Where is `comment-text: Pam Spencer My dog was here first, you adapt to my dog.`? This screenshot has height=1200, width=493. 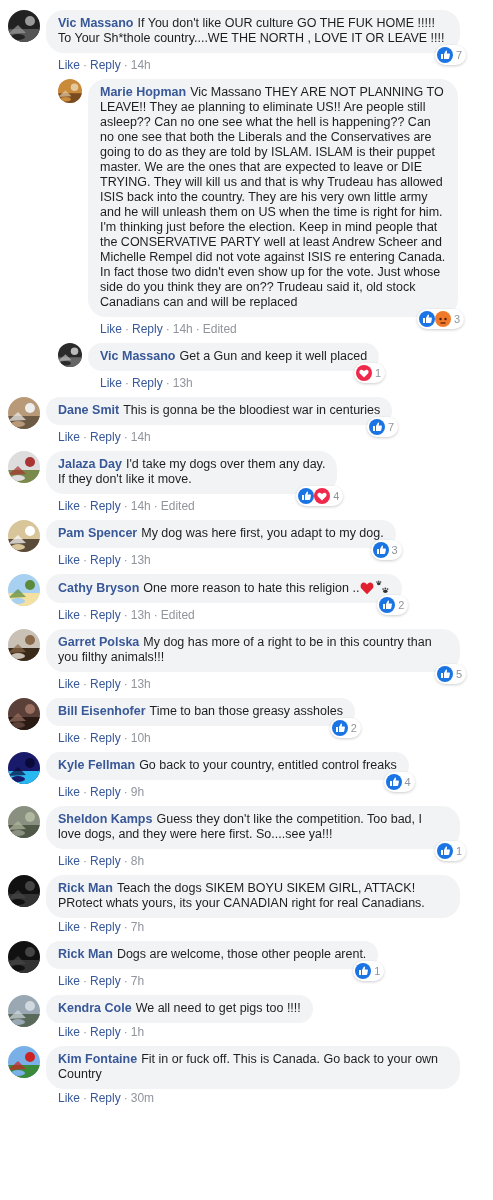
comment-text: Pam Spencer My dog was here first, you adapt to my dog. is located at coordinates (221, 533).